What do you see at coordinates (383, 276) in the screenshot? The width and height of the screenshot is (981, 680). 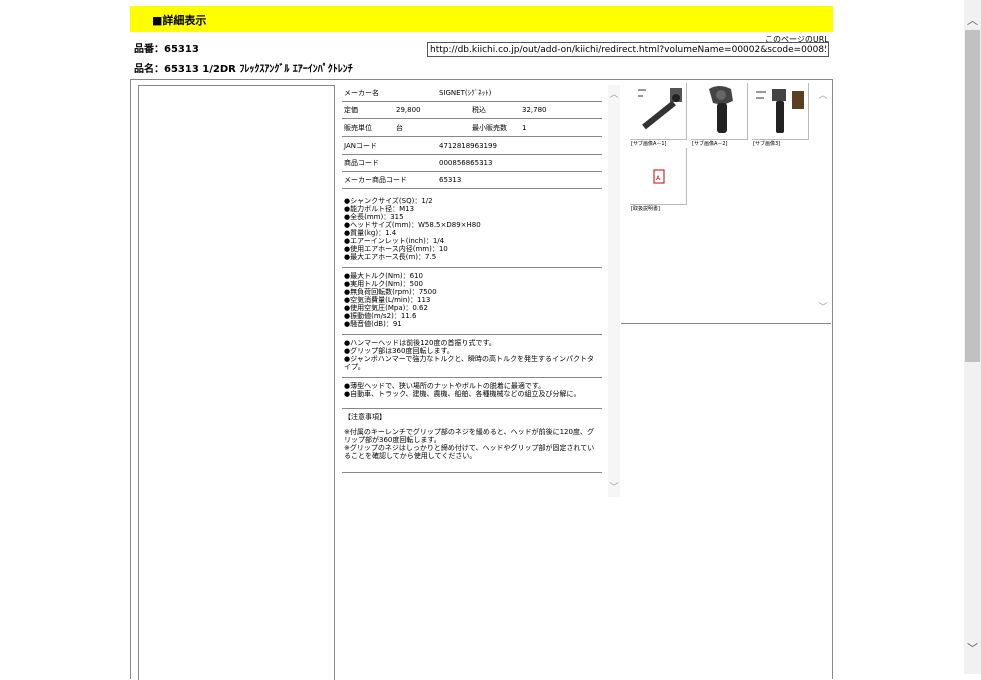 I see `feature-line: ●最大トルク(Nm)：610` at bounding box center [383, 276].